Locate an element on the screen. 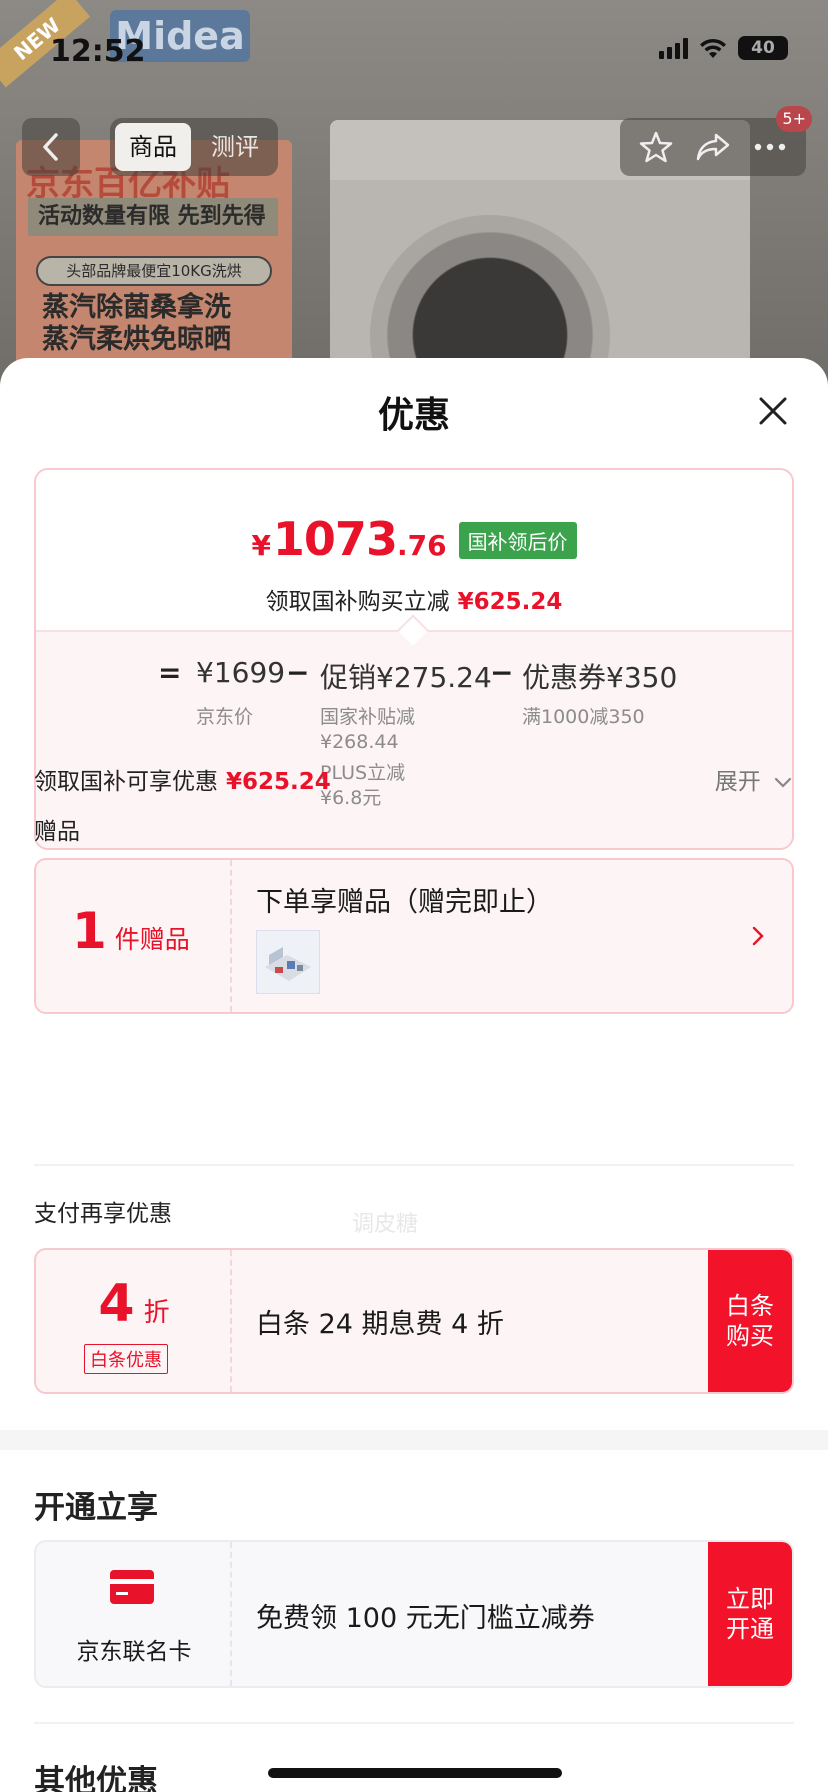 Image resolution: width=828 pixels, height=1792 pixels. cellular-signal-icon is located at coordinates (673, 48).